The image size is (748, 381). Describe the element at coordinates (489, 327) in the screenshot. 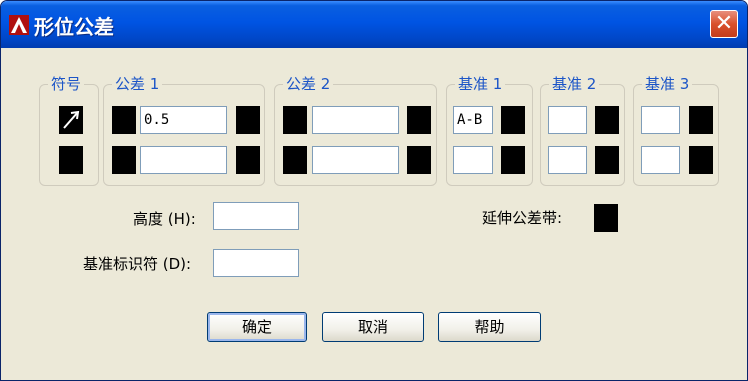

I see `help-button: 帮助` at that location.